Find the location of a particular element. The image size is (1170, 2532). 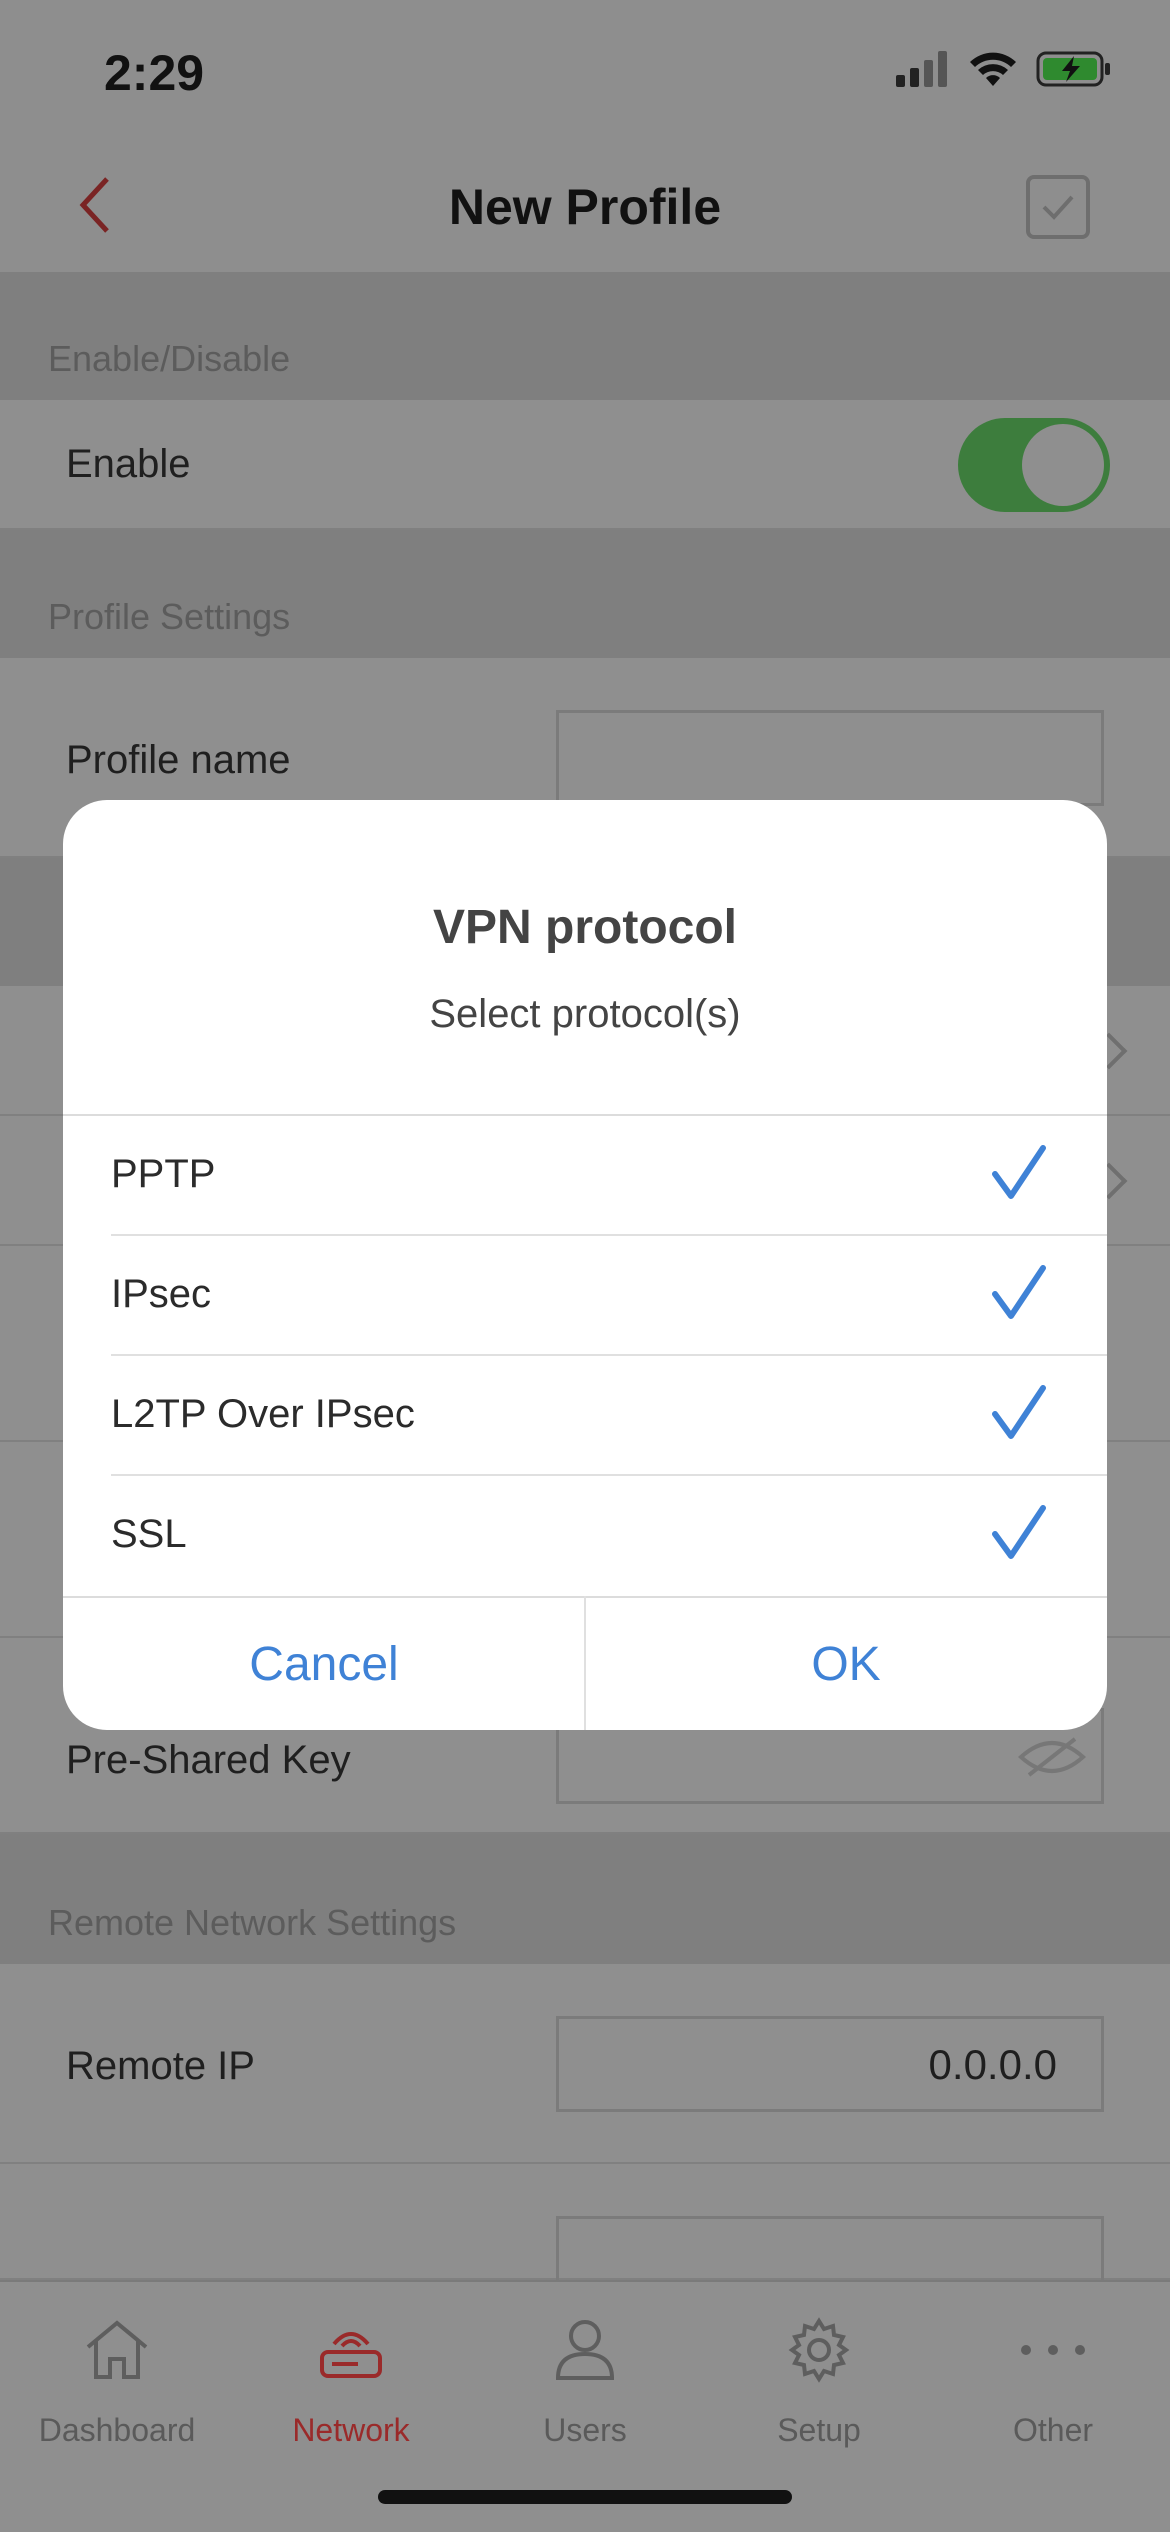

enable-label: Enable is located at coordinates (128, 464).